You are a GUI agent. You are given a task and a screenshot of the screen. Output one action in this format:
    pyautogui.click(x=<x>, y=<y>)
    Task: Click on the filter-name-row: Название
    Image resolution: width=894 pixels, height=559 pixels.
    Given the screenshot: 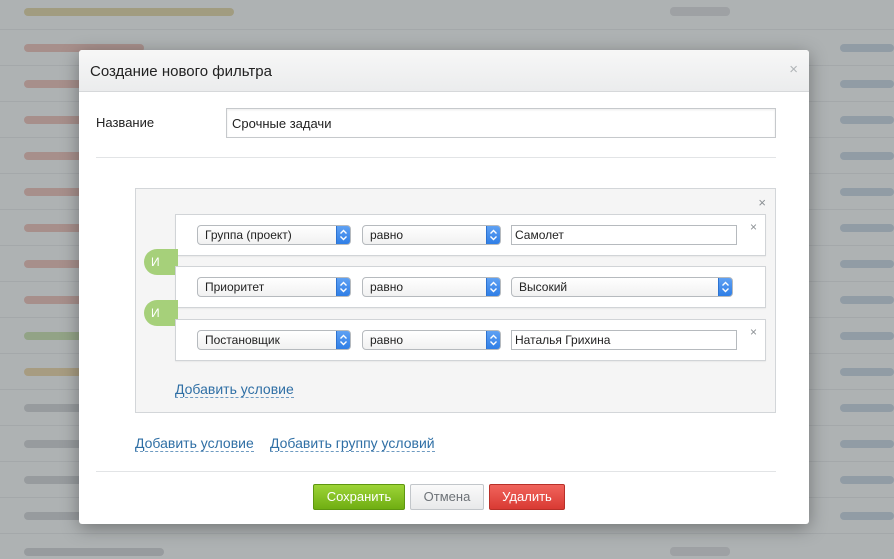 What is the action you would take?
    pyautogui.click(x=444, y=125)
    